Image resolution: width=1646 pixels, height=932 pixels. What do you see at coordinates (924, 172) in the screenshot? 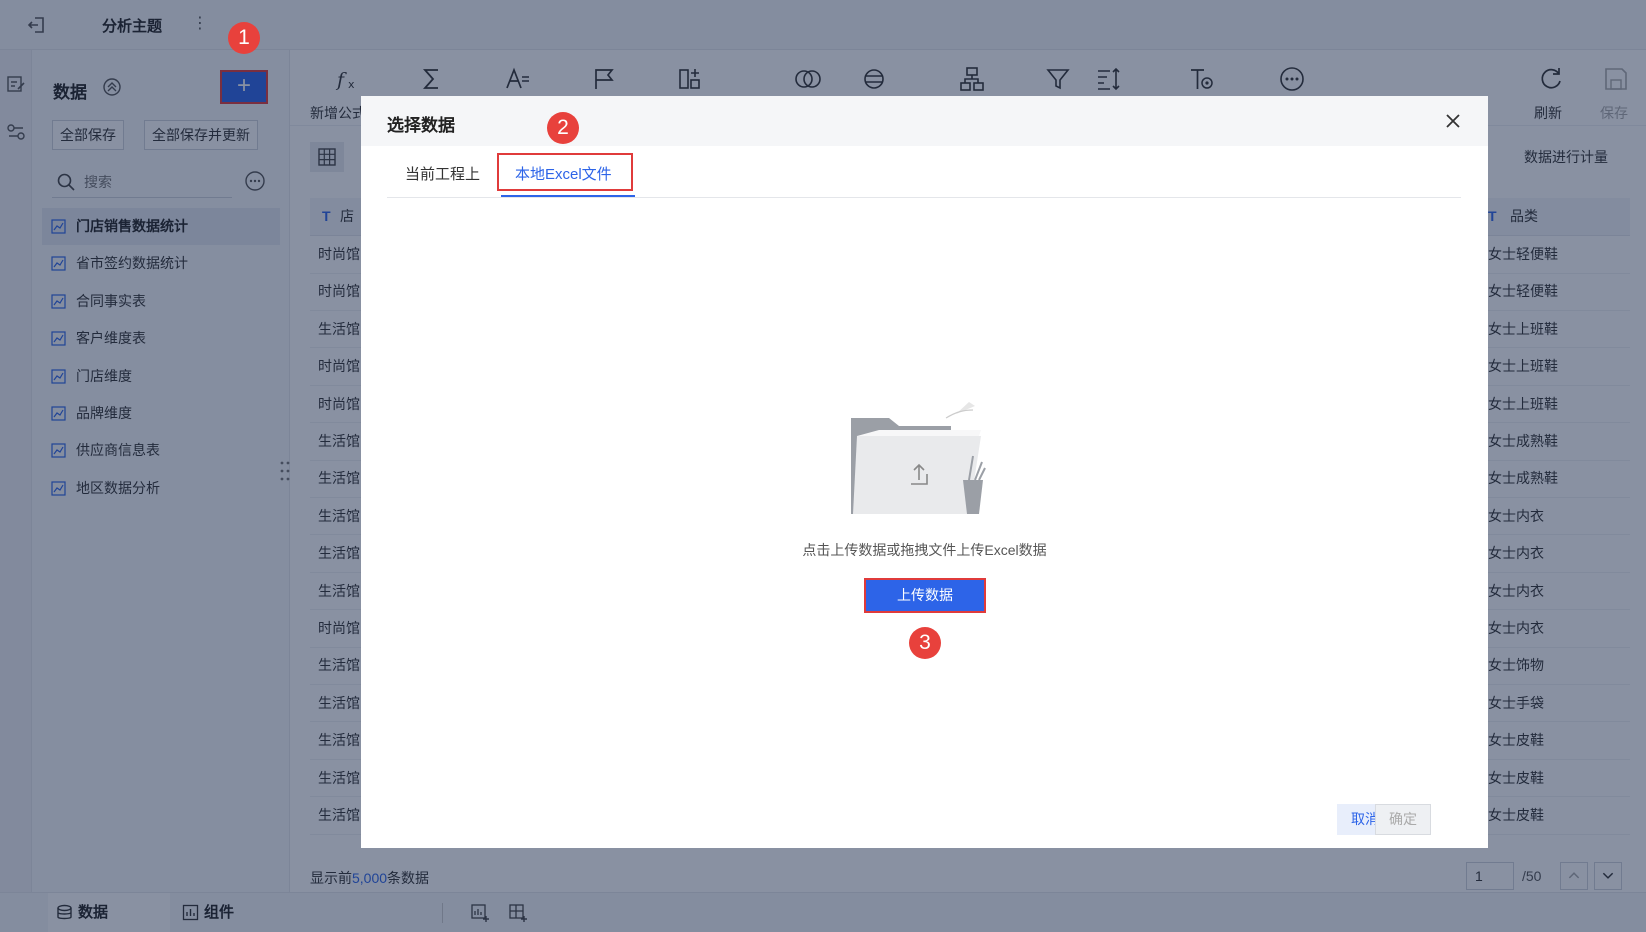
I see `dialog-tabs: 当前工程上 本地Excel文件` at bounding box center [924, 172].